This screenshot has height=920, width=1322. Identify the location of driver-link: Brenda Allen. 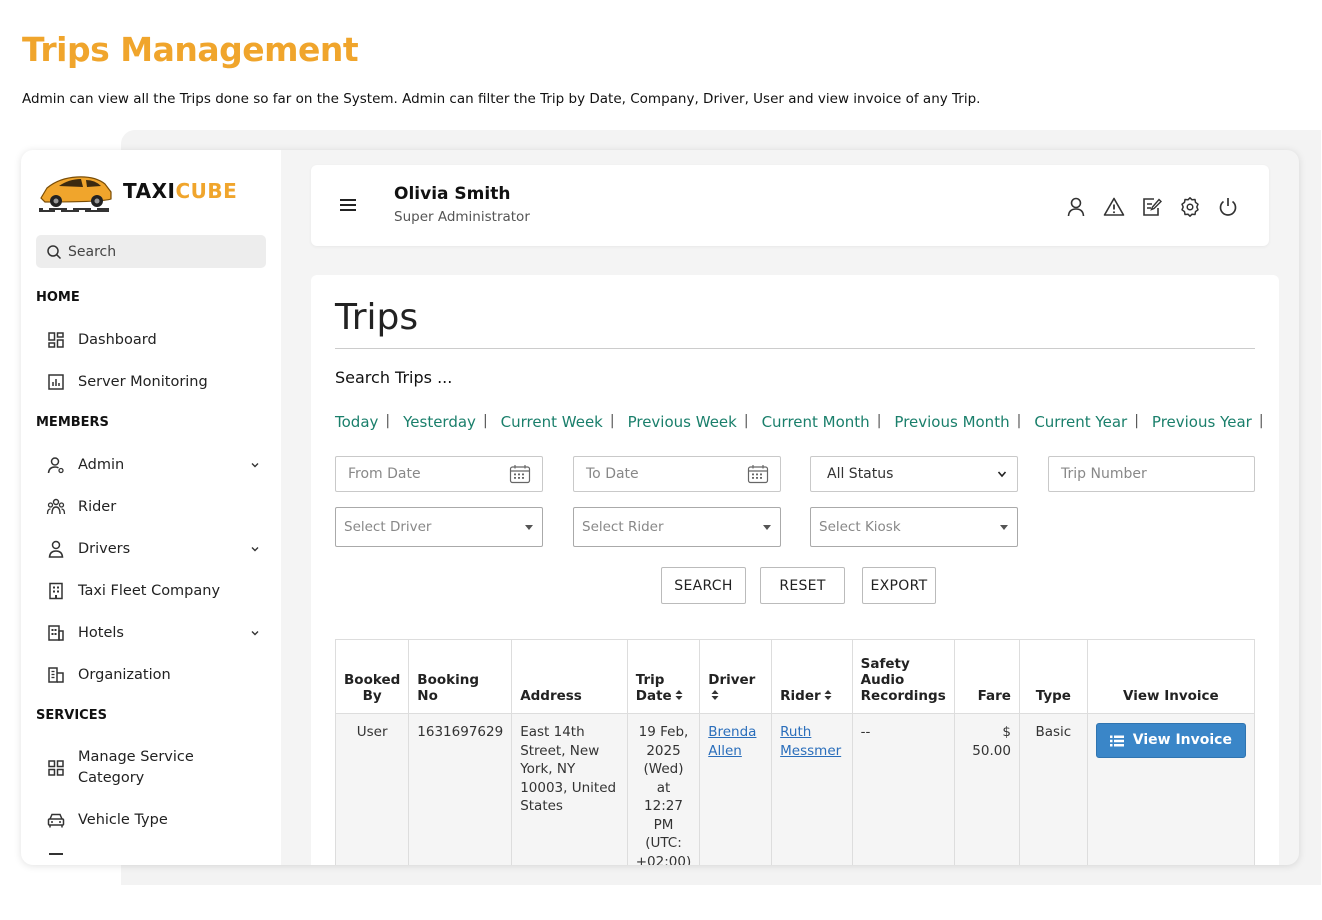
(732, 741).